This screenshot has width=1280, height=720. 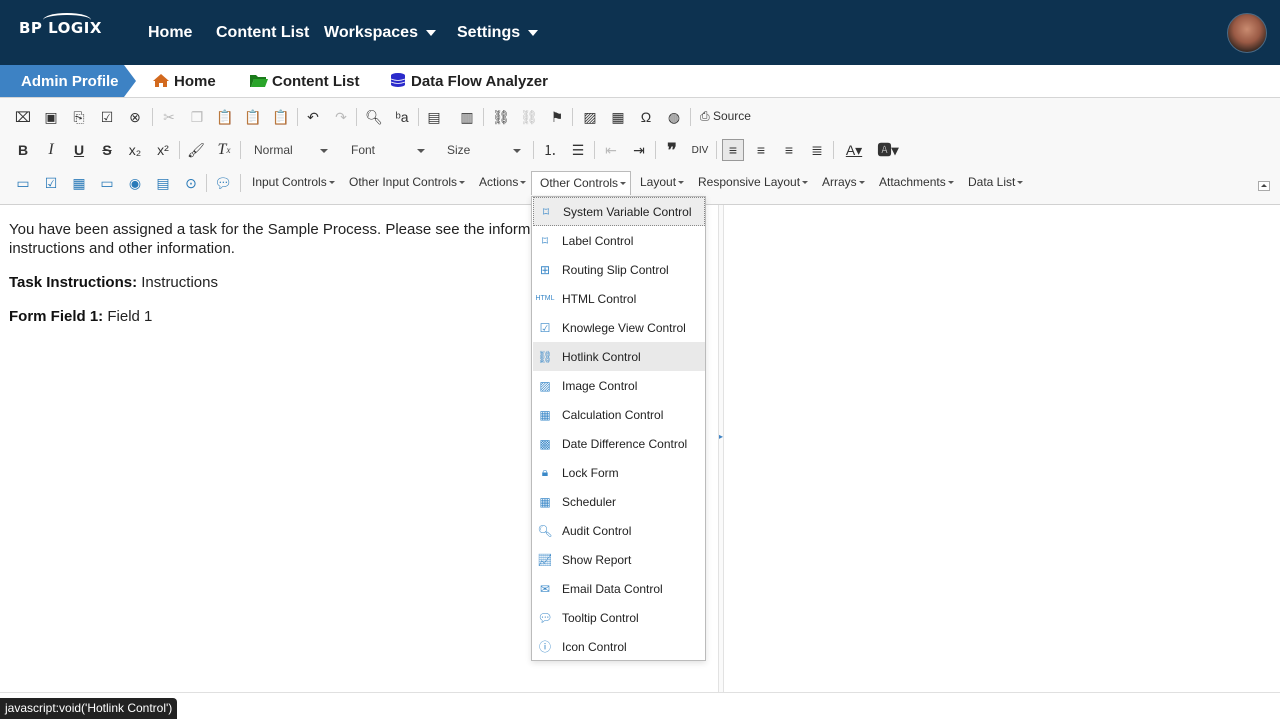 What do you see at coordinates (224, 150) in the screenshot?
I see `remove-format-icon: Tx` at bounding box center [224, 150].